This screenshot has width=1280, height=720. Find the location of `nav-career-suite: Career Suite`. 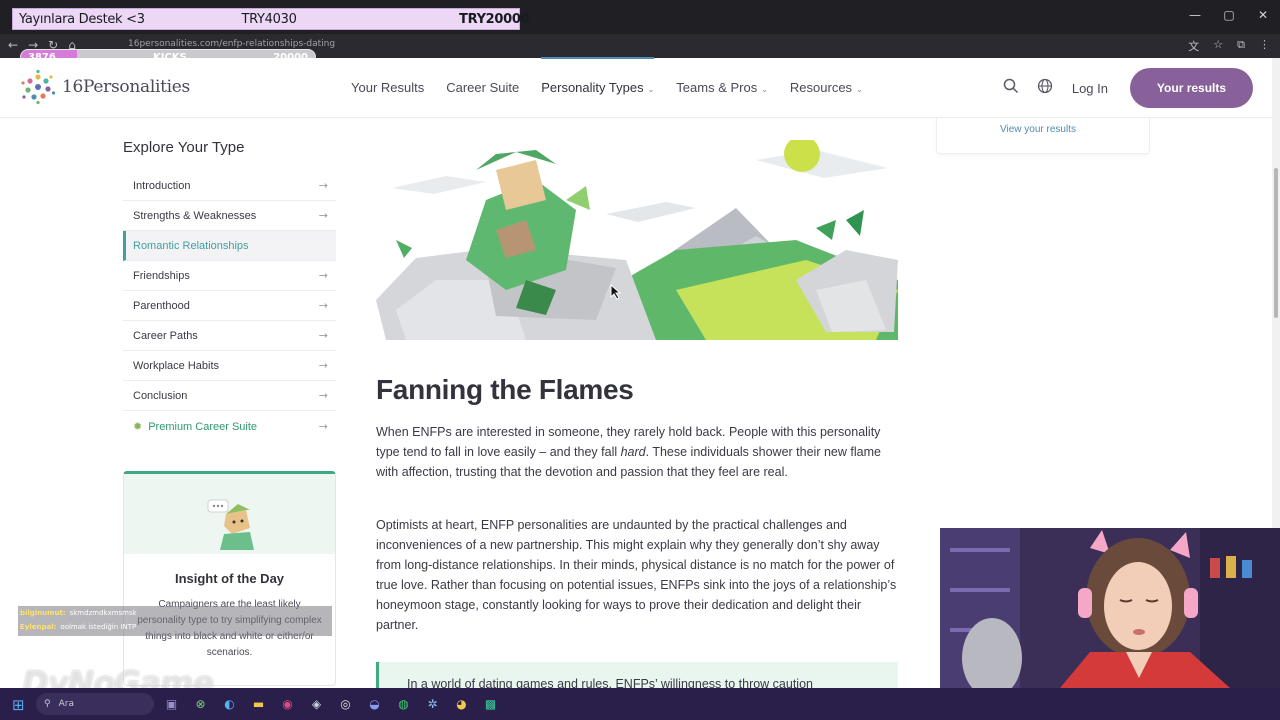

nav-career-suite: Career Suite is located at coordinates (482, 87).